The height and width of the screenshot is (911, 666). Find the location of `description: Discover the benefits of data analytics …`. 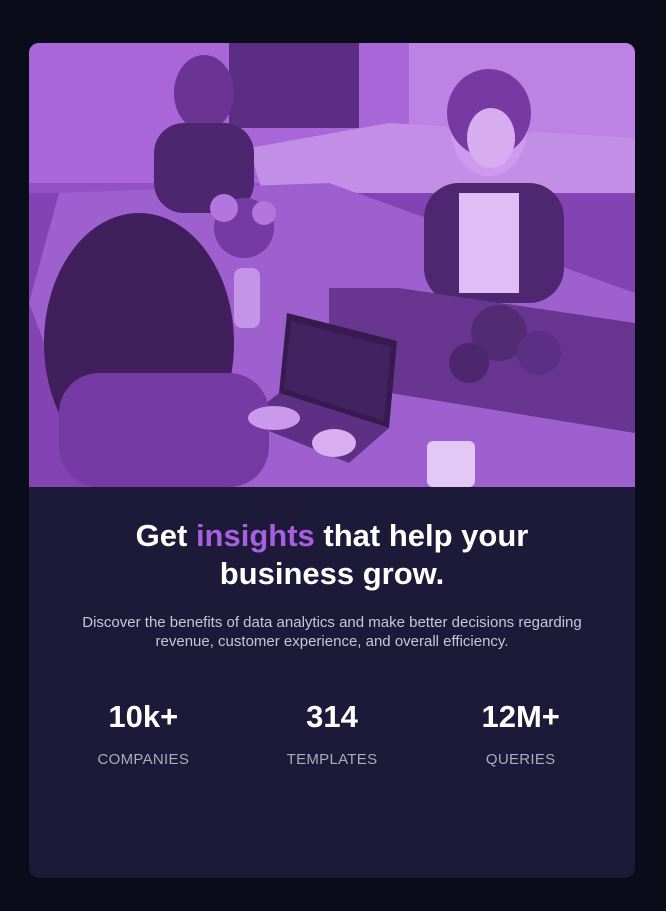

description: Discover the benefits of data analytics … is located at coordinates (332, 632).